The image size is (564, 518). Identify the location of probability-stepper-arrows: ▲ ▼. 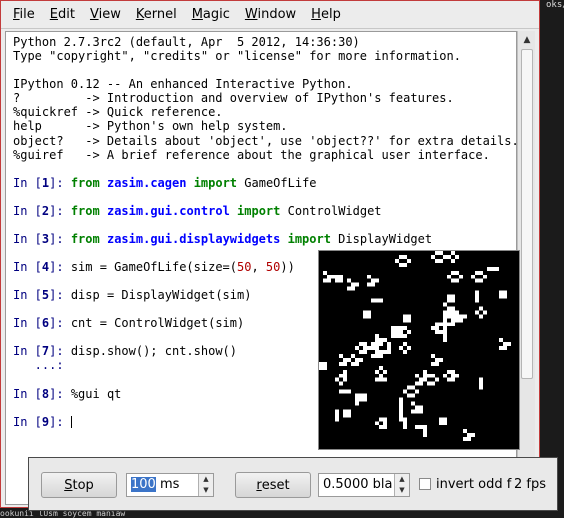
(401, 485).